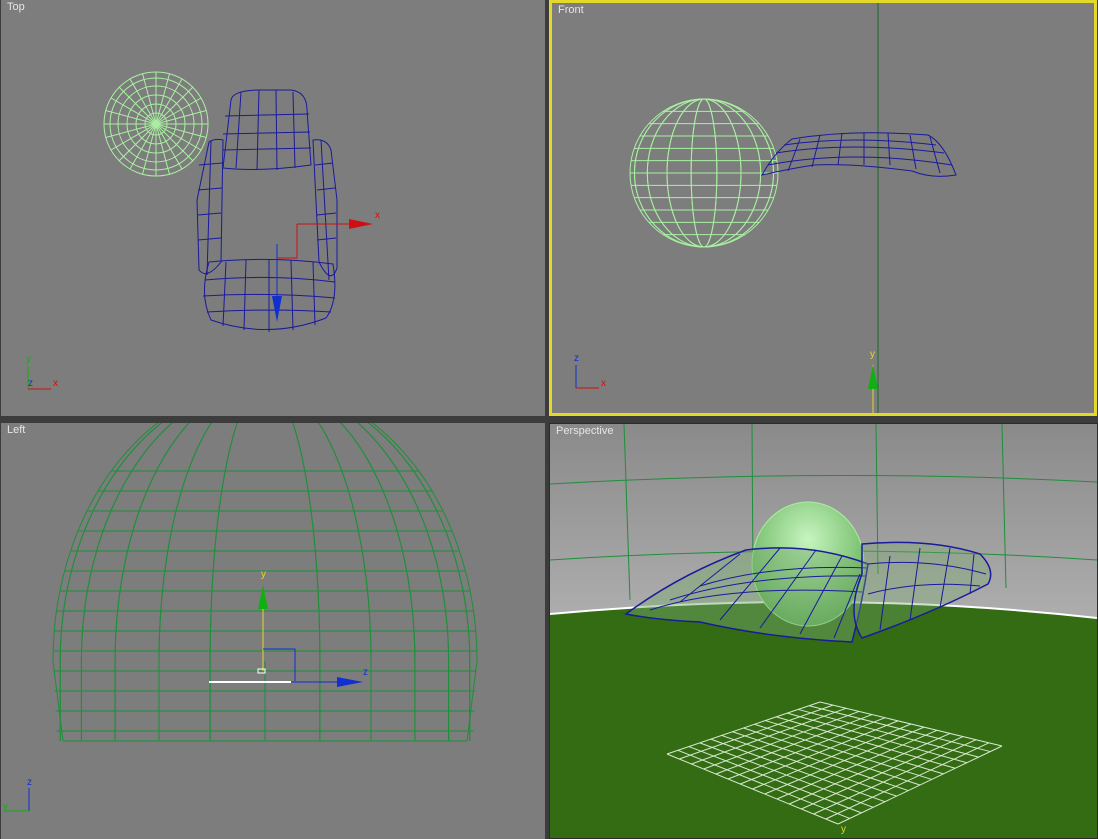 This screenshot has height=839, width=1098. I want to click on axis-tripod: z x, so click(590, 371).